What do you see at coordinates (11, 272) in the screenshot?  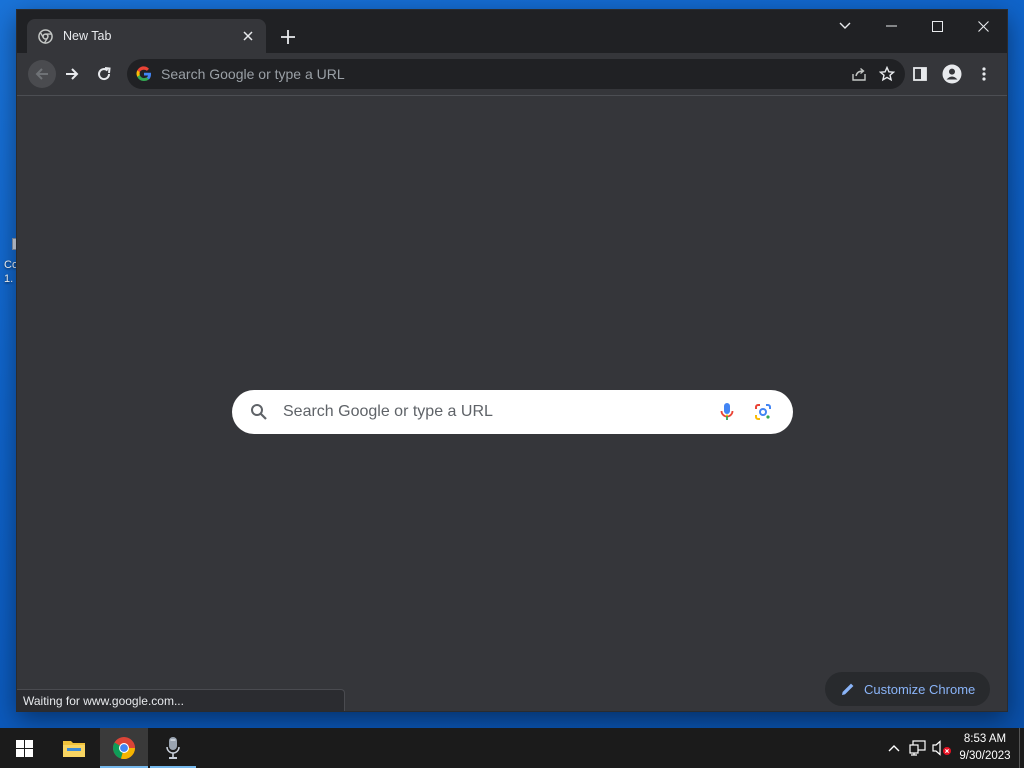 I see `desktop-shortcut-label: Co 1.` at bounding box center [11, 272].